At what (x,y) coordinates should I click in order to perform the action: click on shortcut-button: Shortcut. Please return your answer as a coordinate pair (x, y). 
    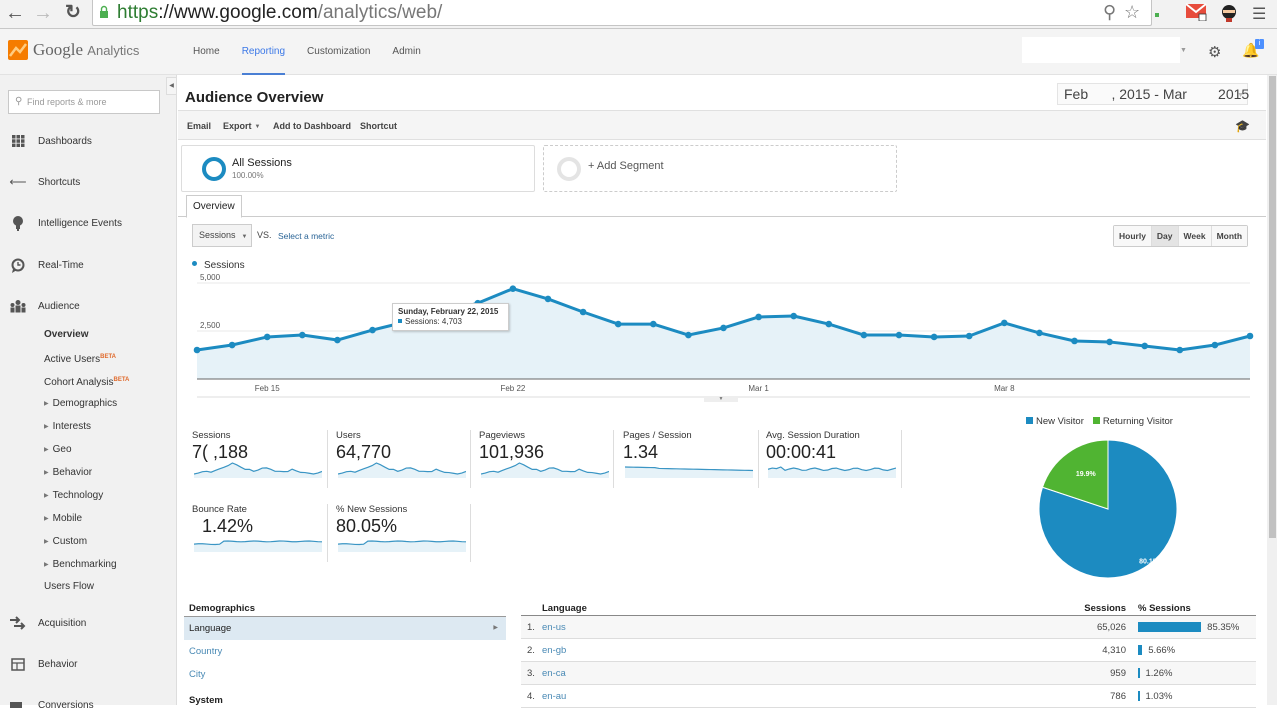
    Looking at the image, I should click on (378, 126).